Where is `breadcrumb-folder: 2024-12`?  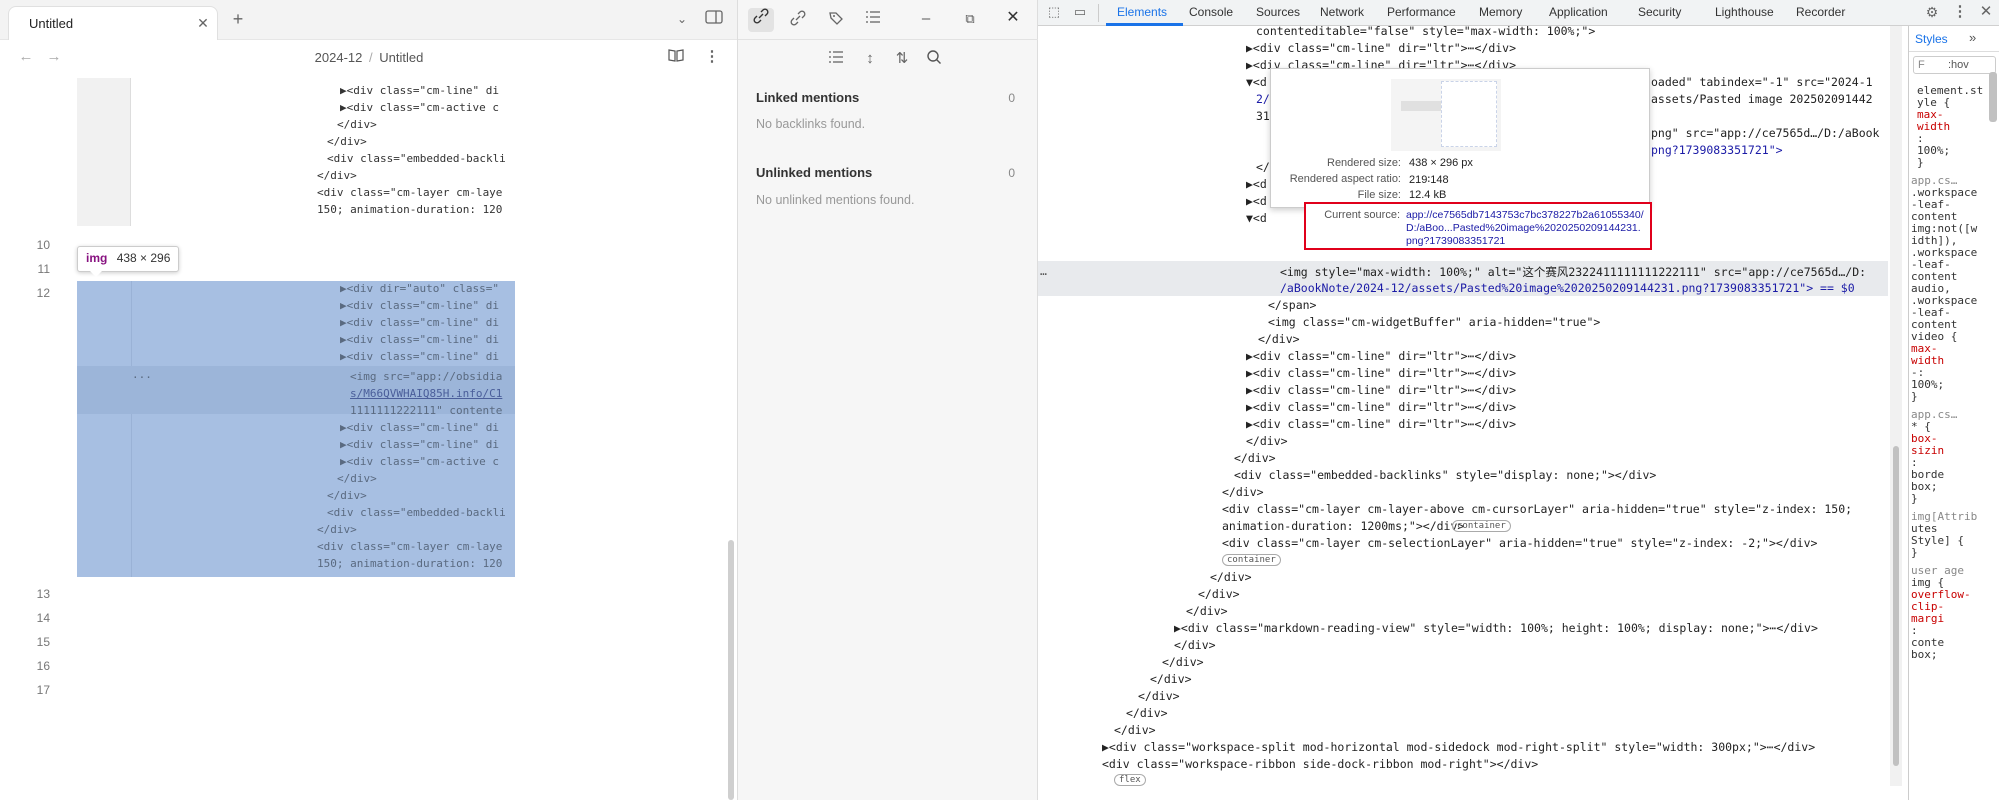
breadcrumb-folder: 2024-12 is located at coordinates (339, 57).